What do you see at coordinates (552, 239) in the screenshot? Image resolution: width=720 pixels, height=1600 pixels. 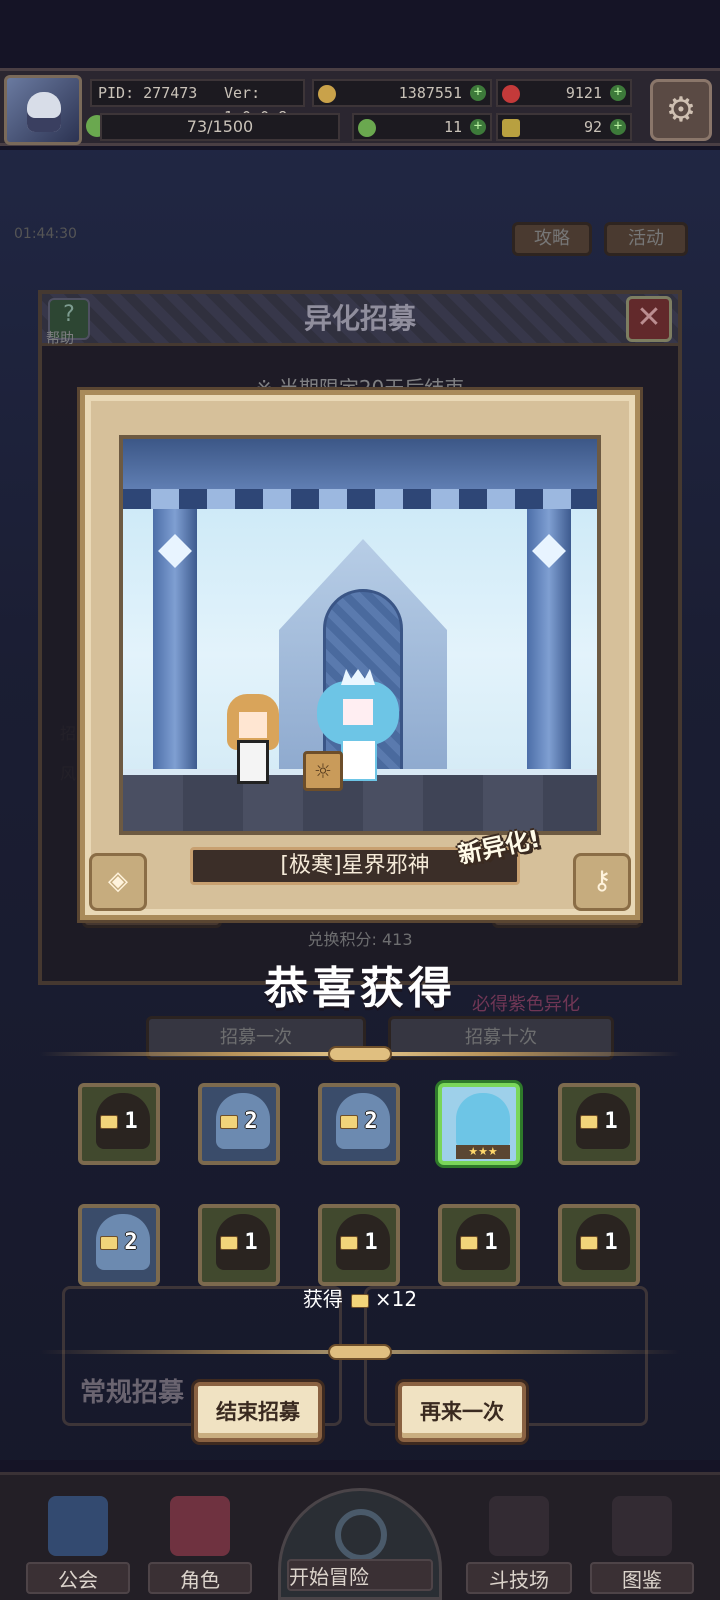 I see `strategy-button: 攻略` at bounding box center [552, 239].